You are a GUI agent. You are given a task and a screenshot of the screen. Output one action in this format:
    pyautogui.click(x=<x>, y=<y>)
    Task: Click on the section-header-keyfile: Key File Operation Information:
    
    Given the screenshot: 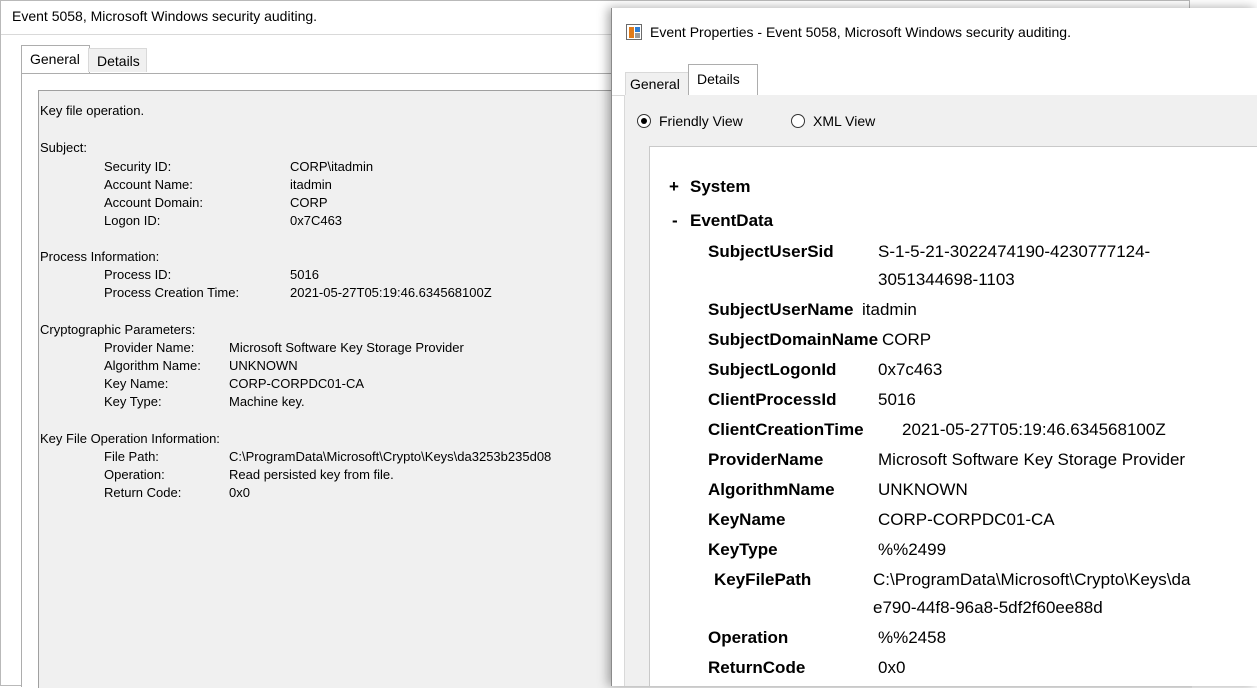 What is the action you would take?
    pyautogui.click(x=130, y=438)
    